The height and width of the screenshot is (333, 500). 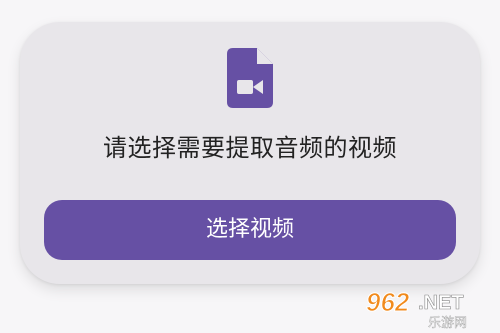 I want to click on svg-text: 962, so click(x=388, y=302).